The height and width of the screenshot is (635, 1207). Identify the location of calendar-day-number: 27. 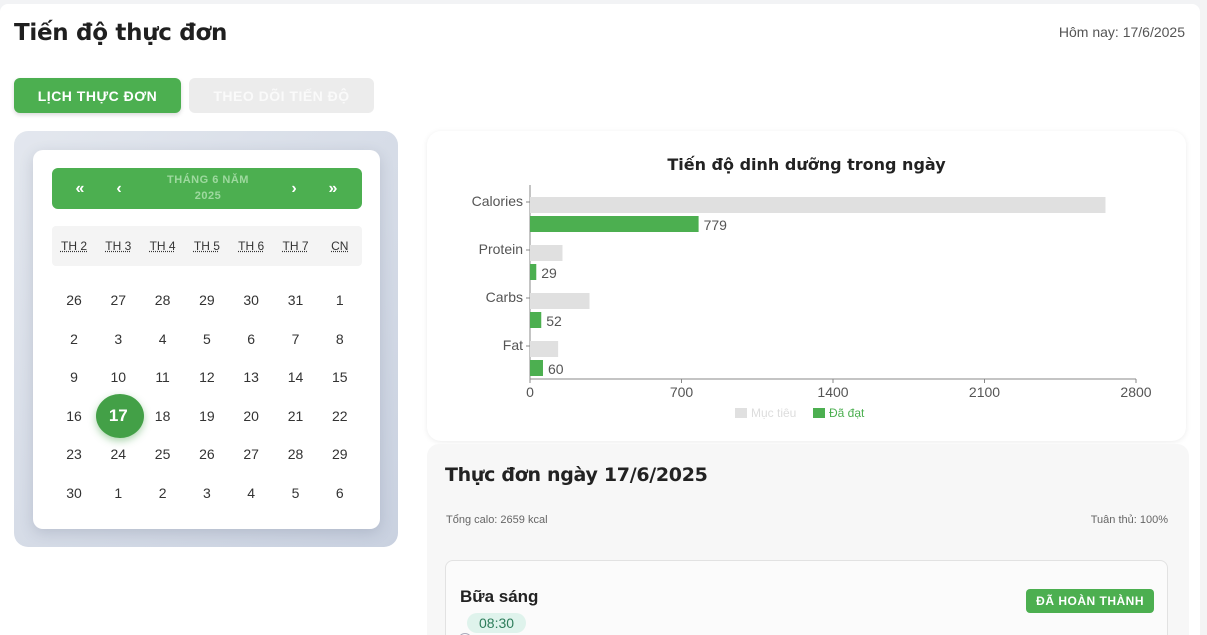
(118, 300).